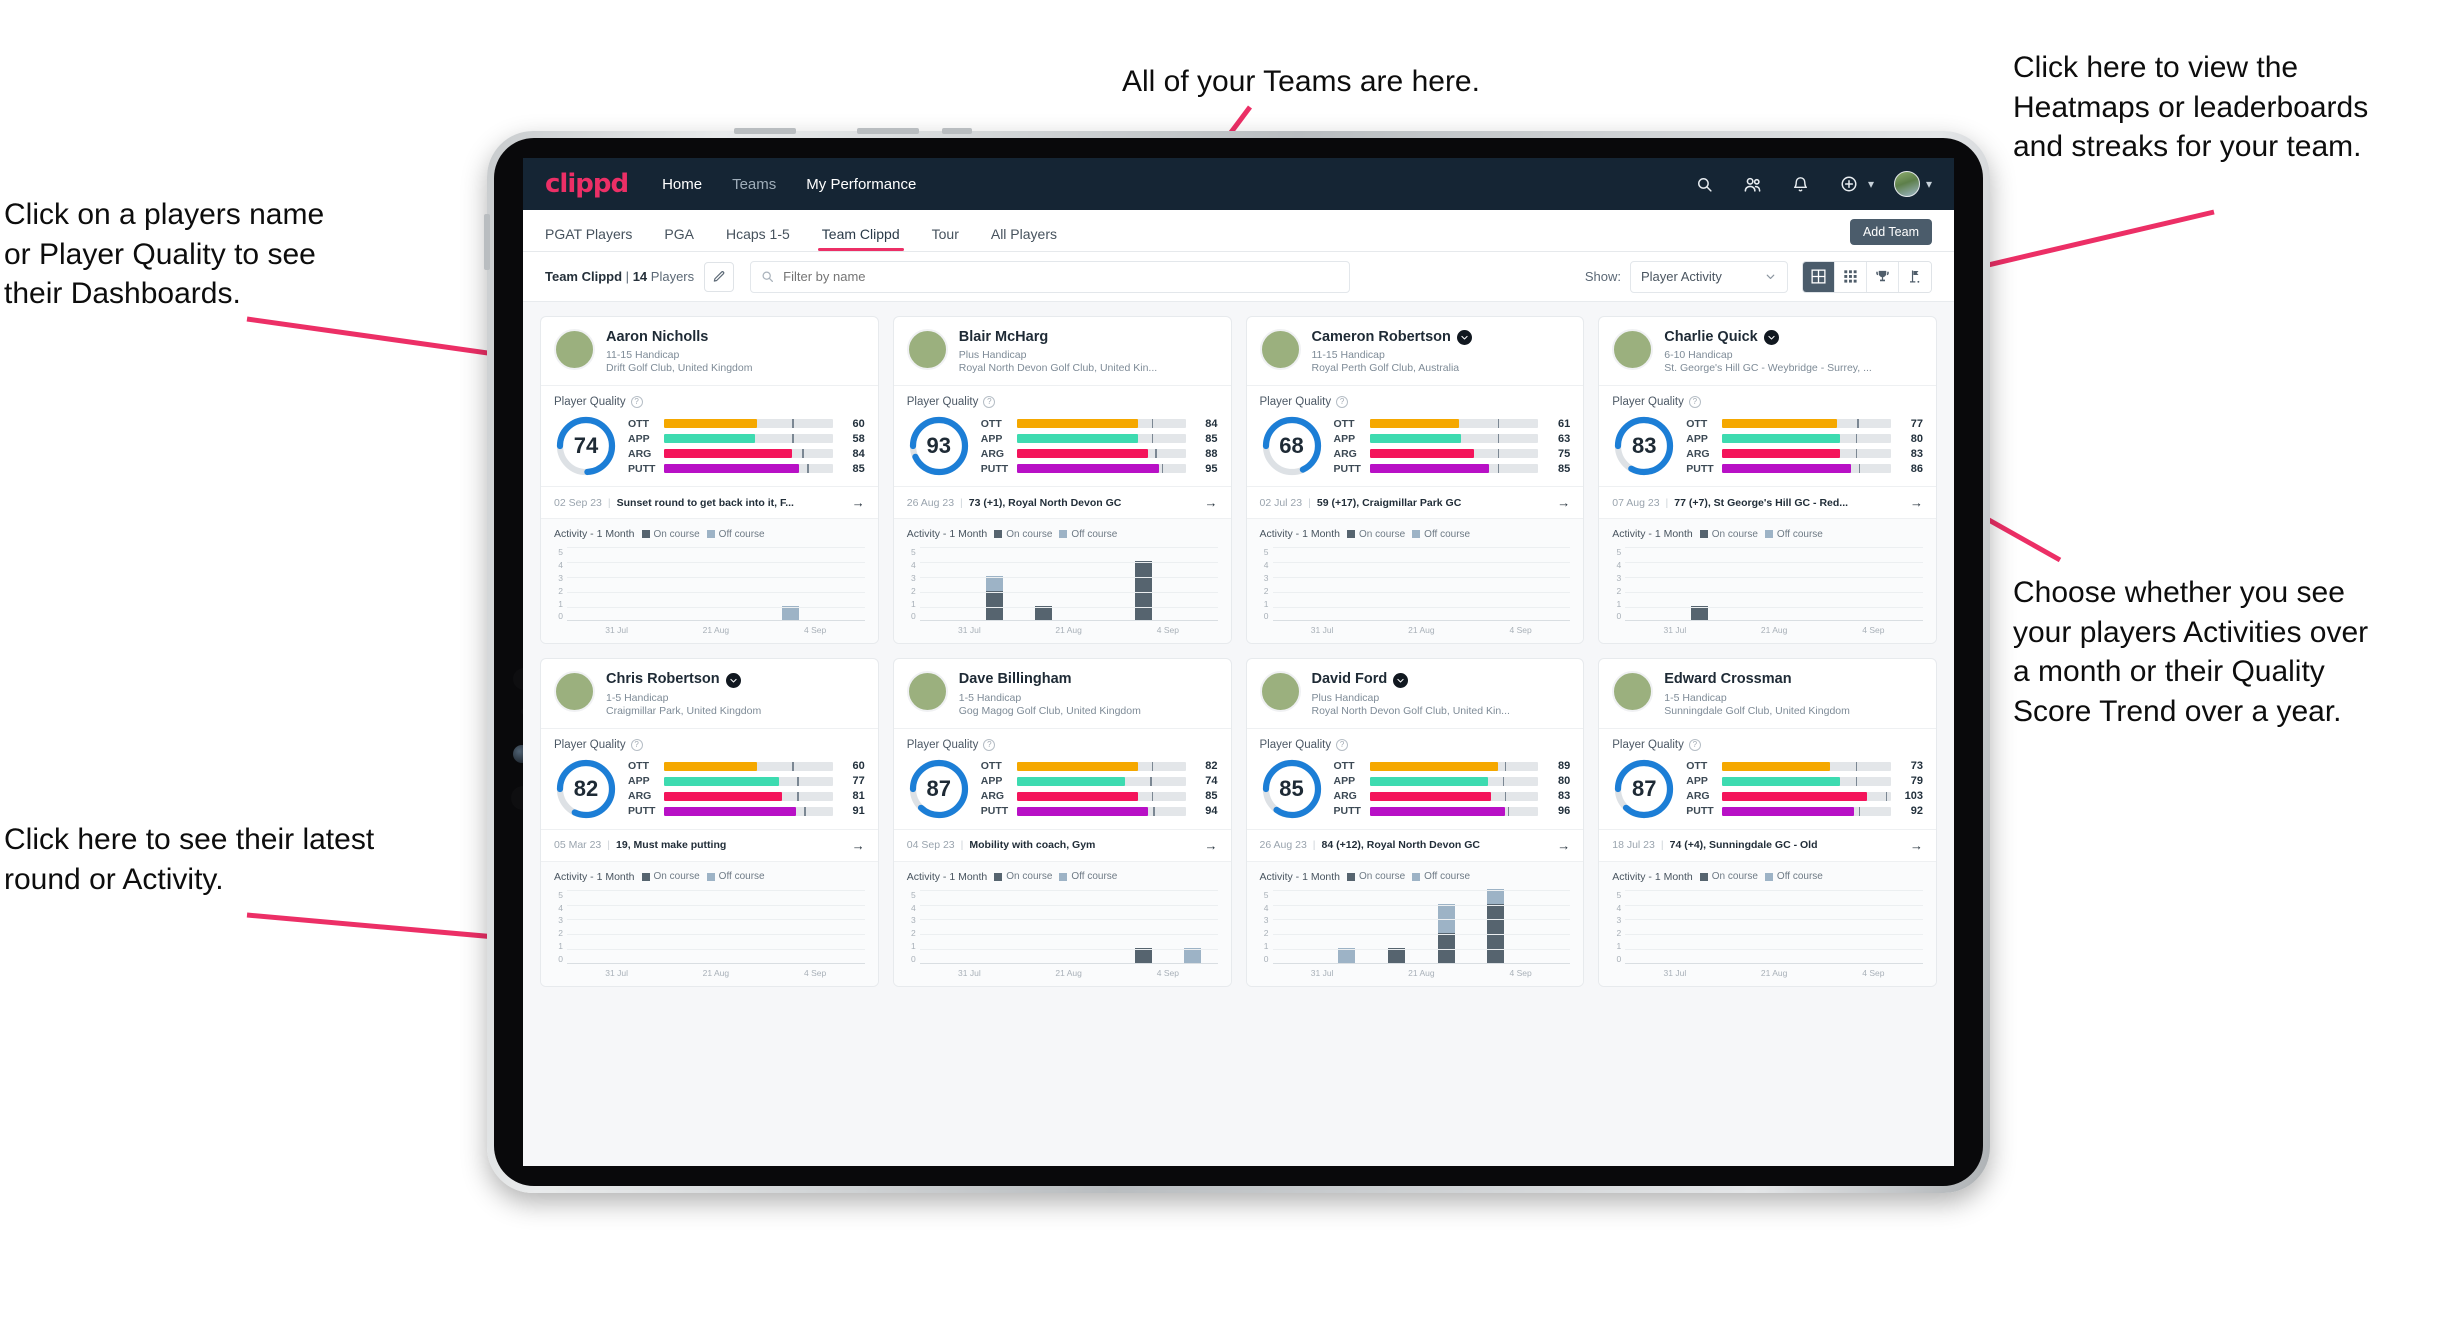 The width and height of the screenshot is (2452, 1319). What do you see at coordinates (735, 679) in the screenshot?
I see `player-name-row: Chris Robertson` at bounding box center [735, 679].